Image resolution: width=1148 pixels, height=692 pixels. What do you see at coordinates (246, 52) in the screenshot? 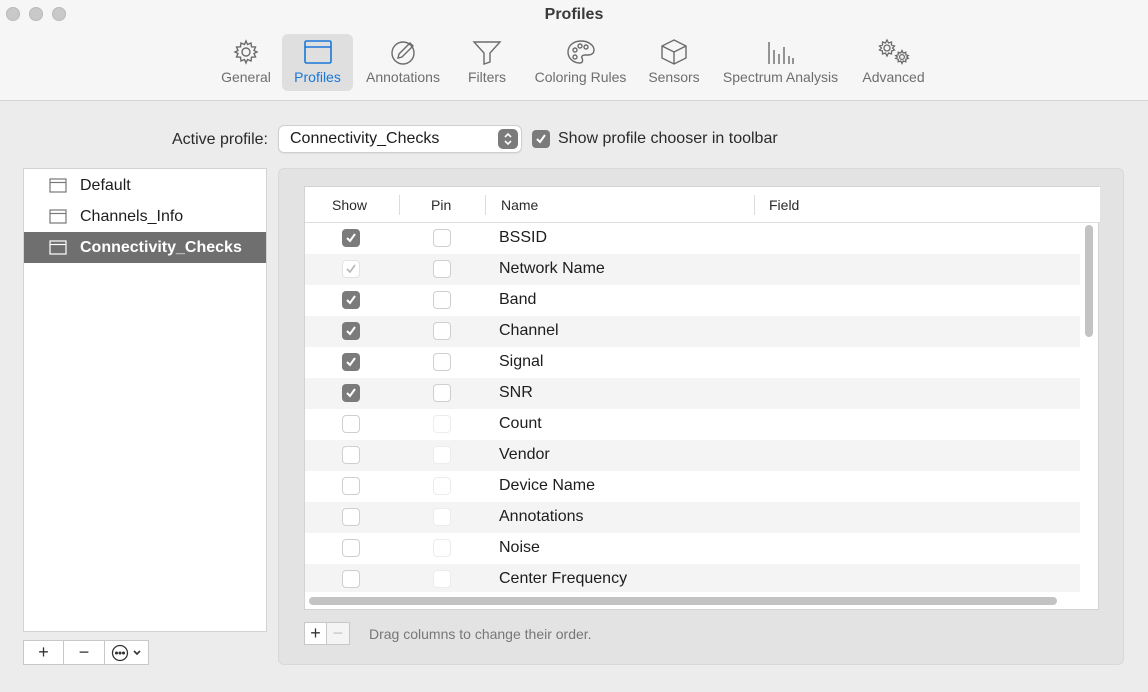
I see `gear-icon` at bounding box center [246, 52].